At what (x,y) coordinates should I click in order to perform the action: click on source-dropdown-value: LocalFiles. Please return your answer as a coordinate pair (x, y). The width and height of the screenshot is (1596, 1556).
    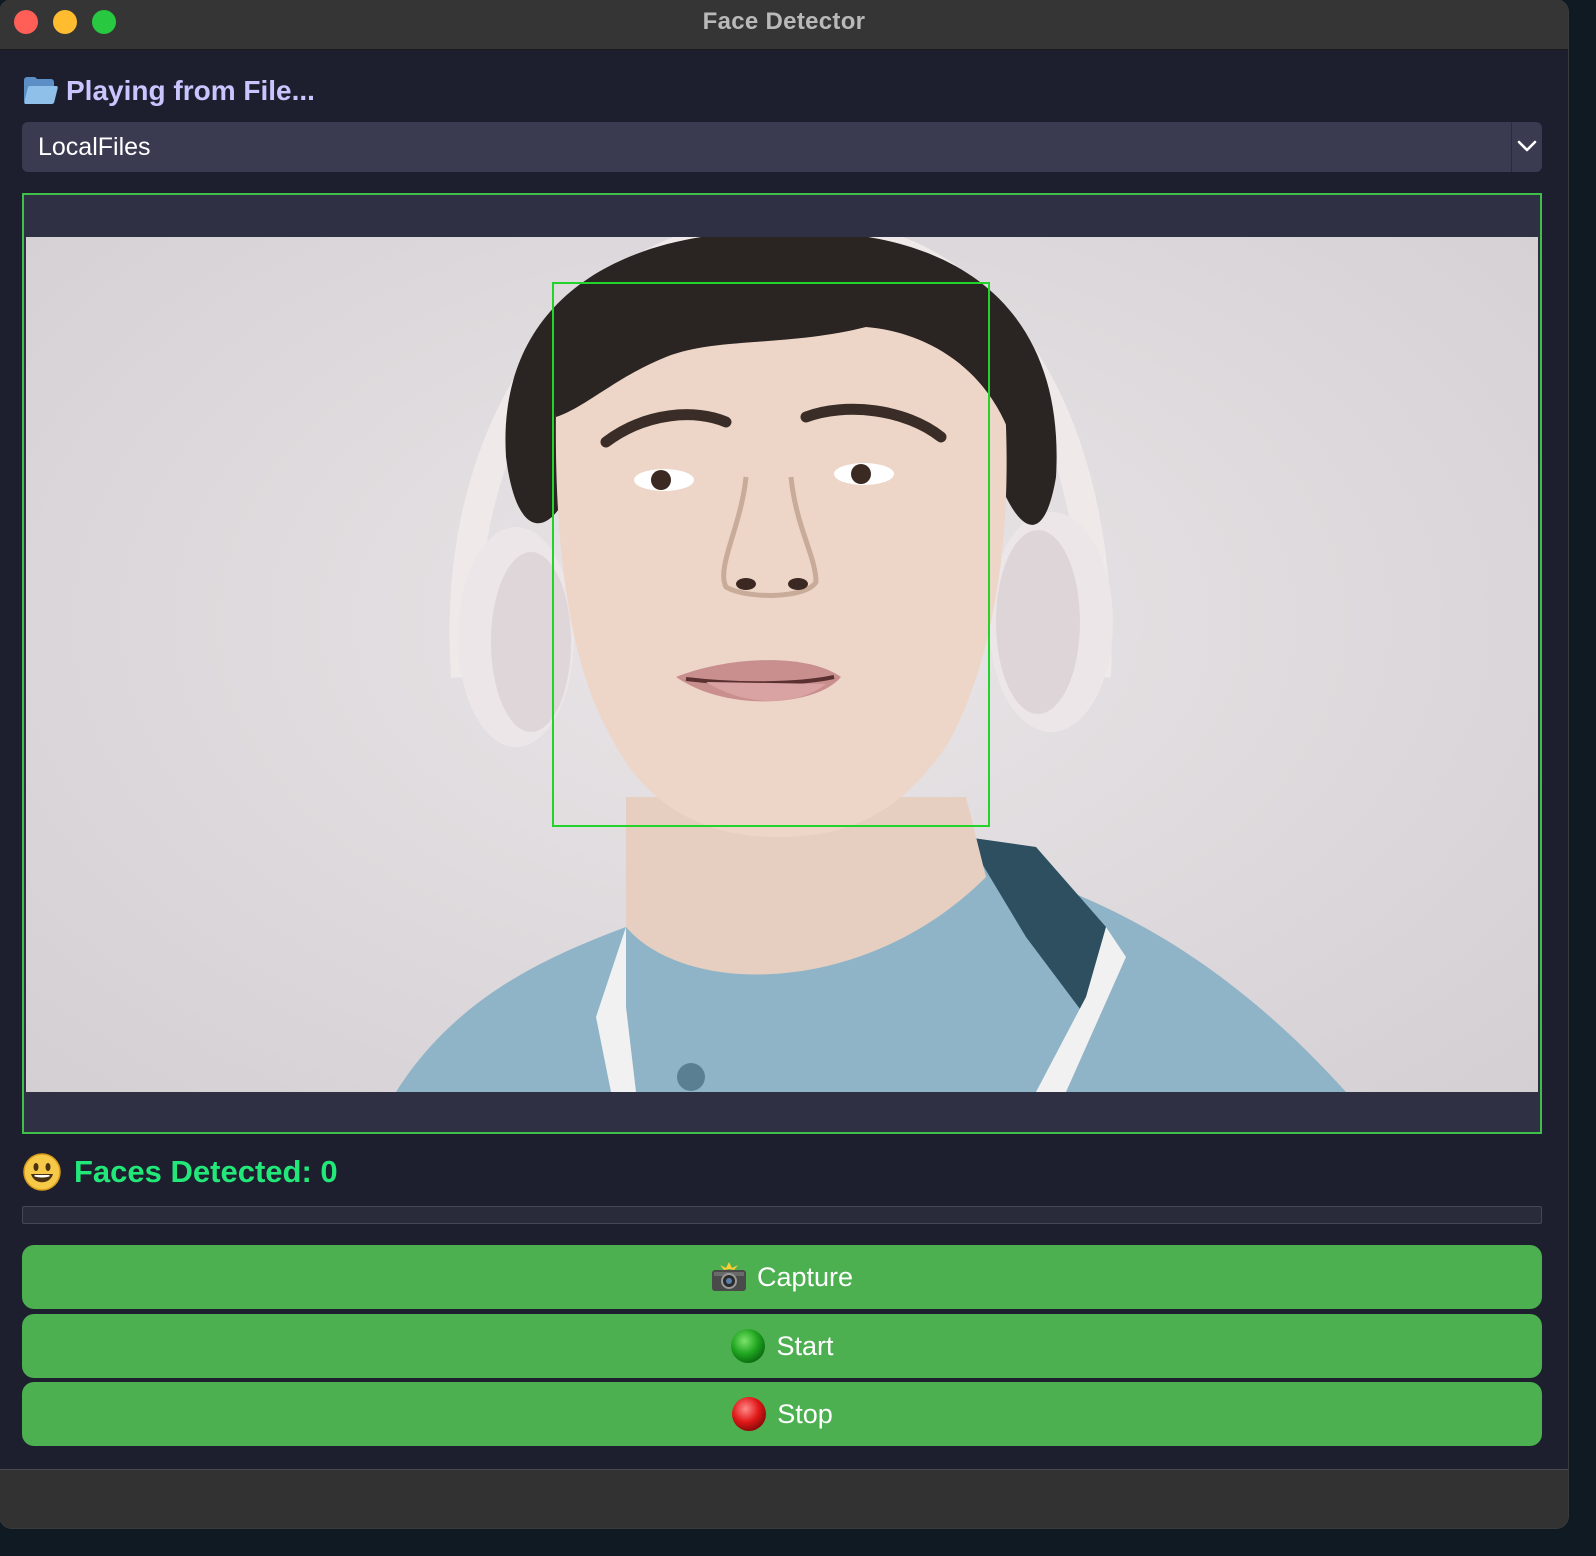
    Looking at the image, I should click on (94, 147).